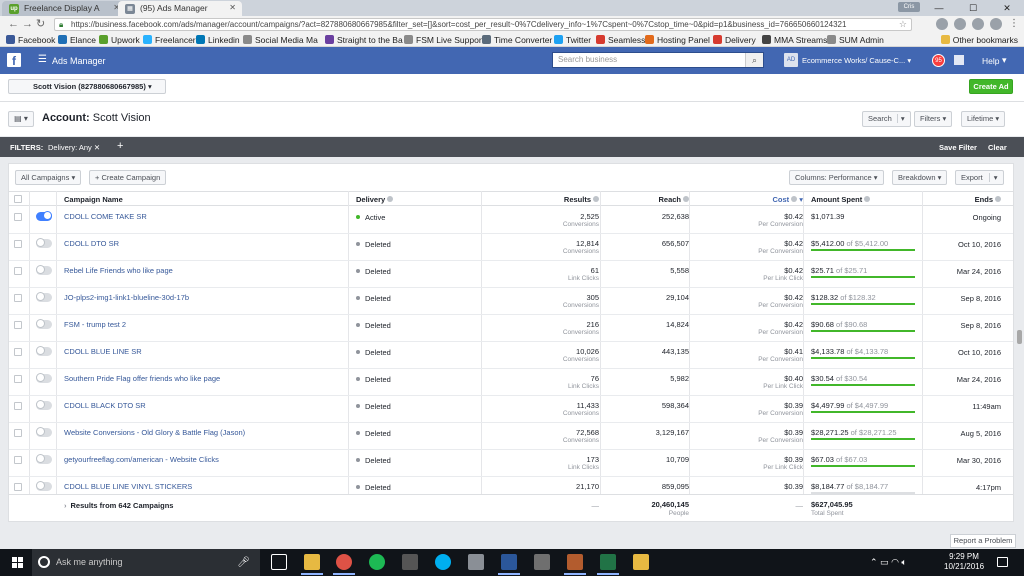 The height and width of the screenshot is (576, 1024). What do you see at coordinates (48, 177) in the screenshot?
I see `all-campaigns-dropdown: All Campaigns ▾` at bounding box center [48, 177].